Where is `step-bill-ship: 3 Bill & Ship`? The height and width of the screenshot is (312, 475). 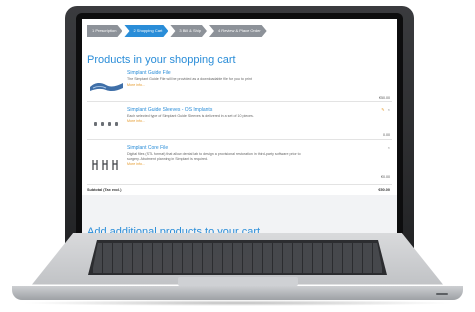
step-bill-ship: 3 Bill & Ship is located at coordinates (188, 31).